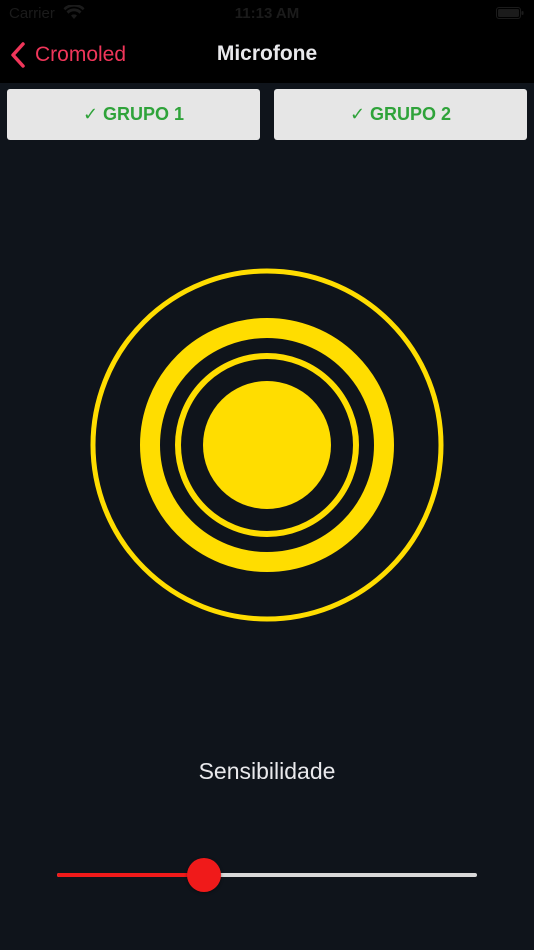  What do you see at coordinates (267, 771) in the screenshot?
I see `sensitivity-label: Sensibilidade` at bounding box center [267, 771].